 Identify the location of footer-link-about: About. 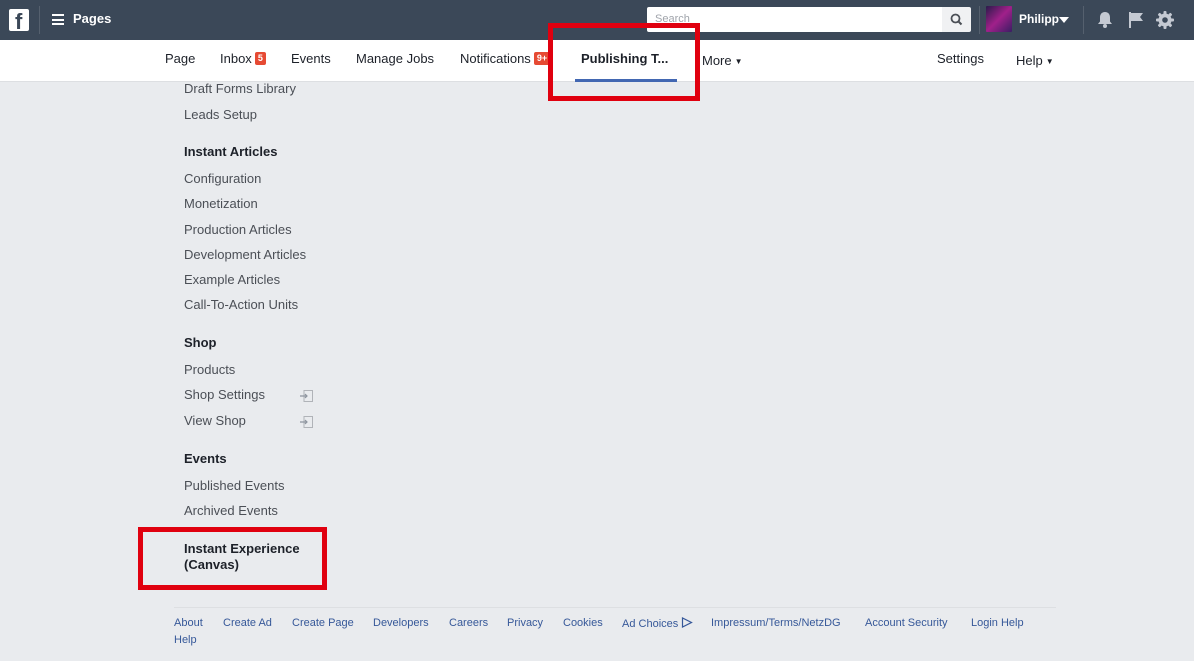
(188, 623).